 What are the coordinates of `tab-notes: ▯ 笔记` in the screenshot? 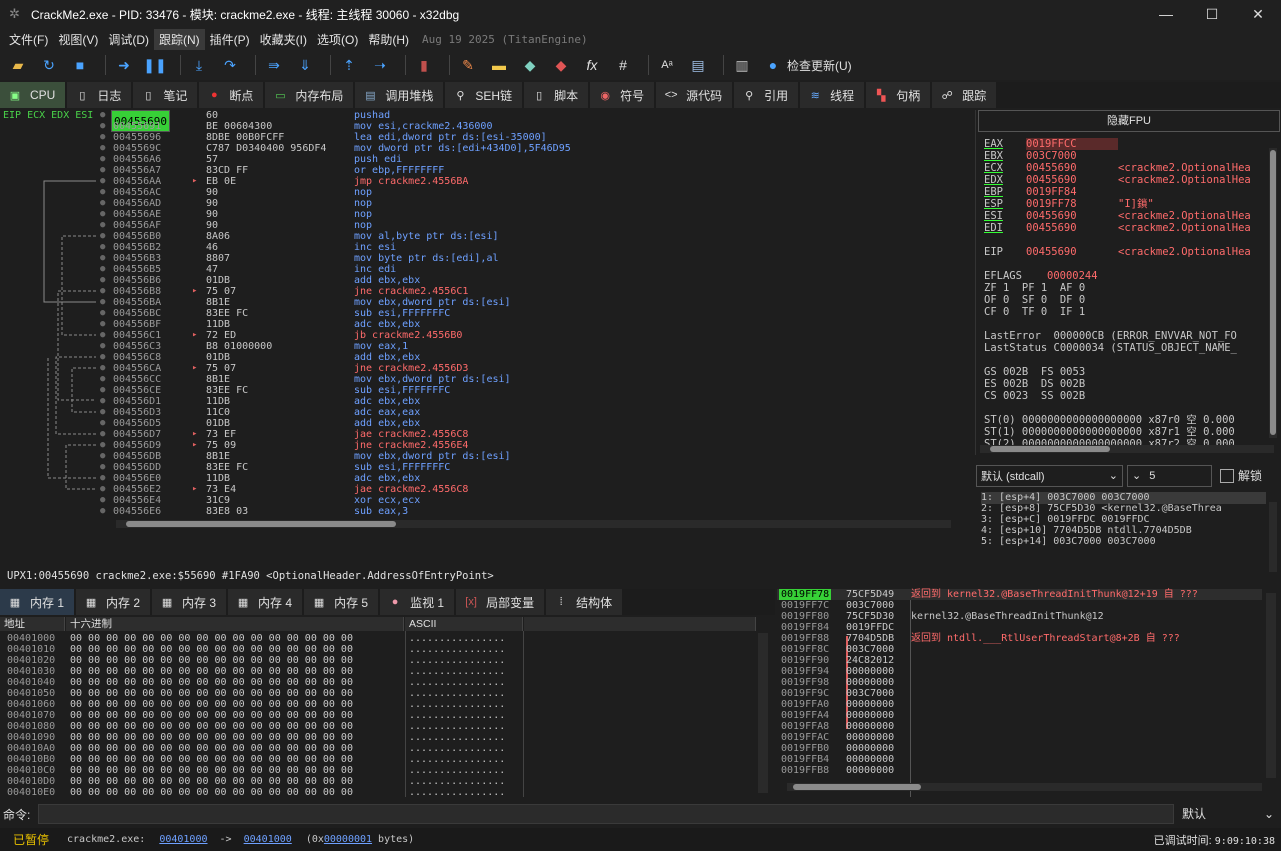 It's located at (166, 95).